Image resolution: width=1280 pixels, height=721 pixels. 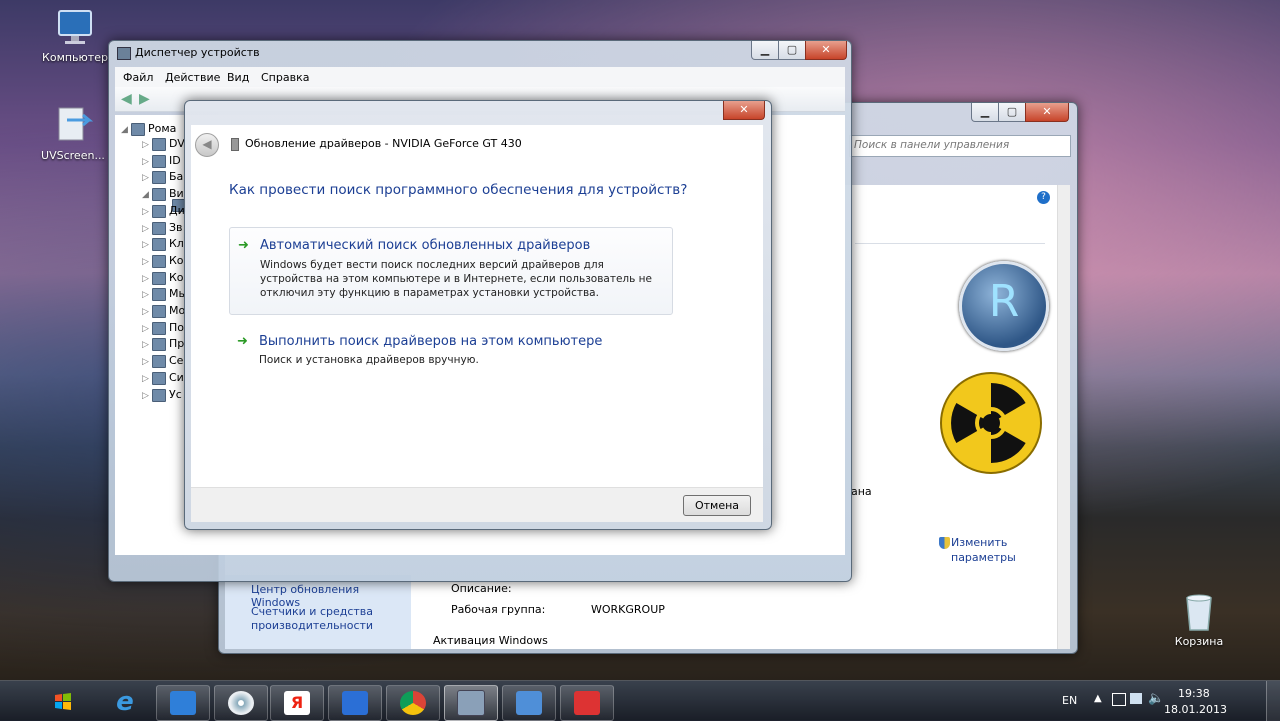 What do you see at coordinates (1043, 197) in the screenshot?
I see `help-icon: ?` at bounding box center [1043, 197].